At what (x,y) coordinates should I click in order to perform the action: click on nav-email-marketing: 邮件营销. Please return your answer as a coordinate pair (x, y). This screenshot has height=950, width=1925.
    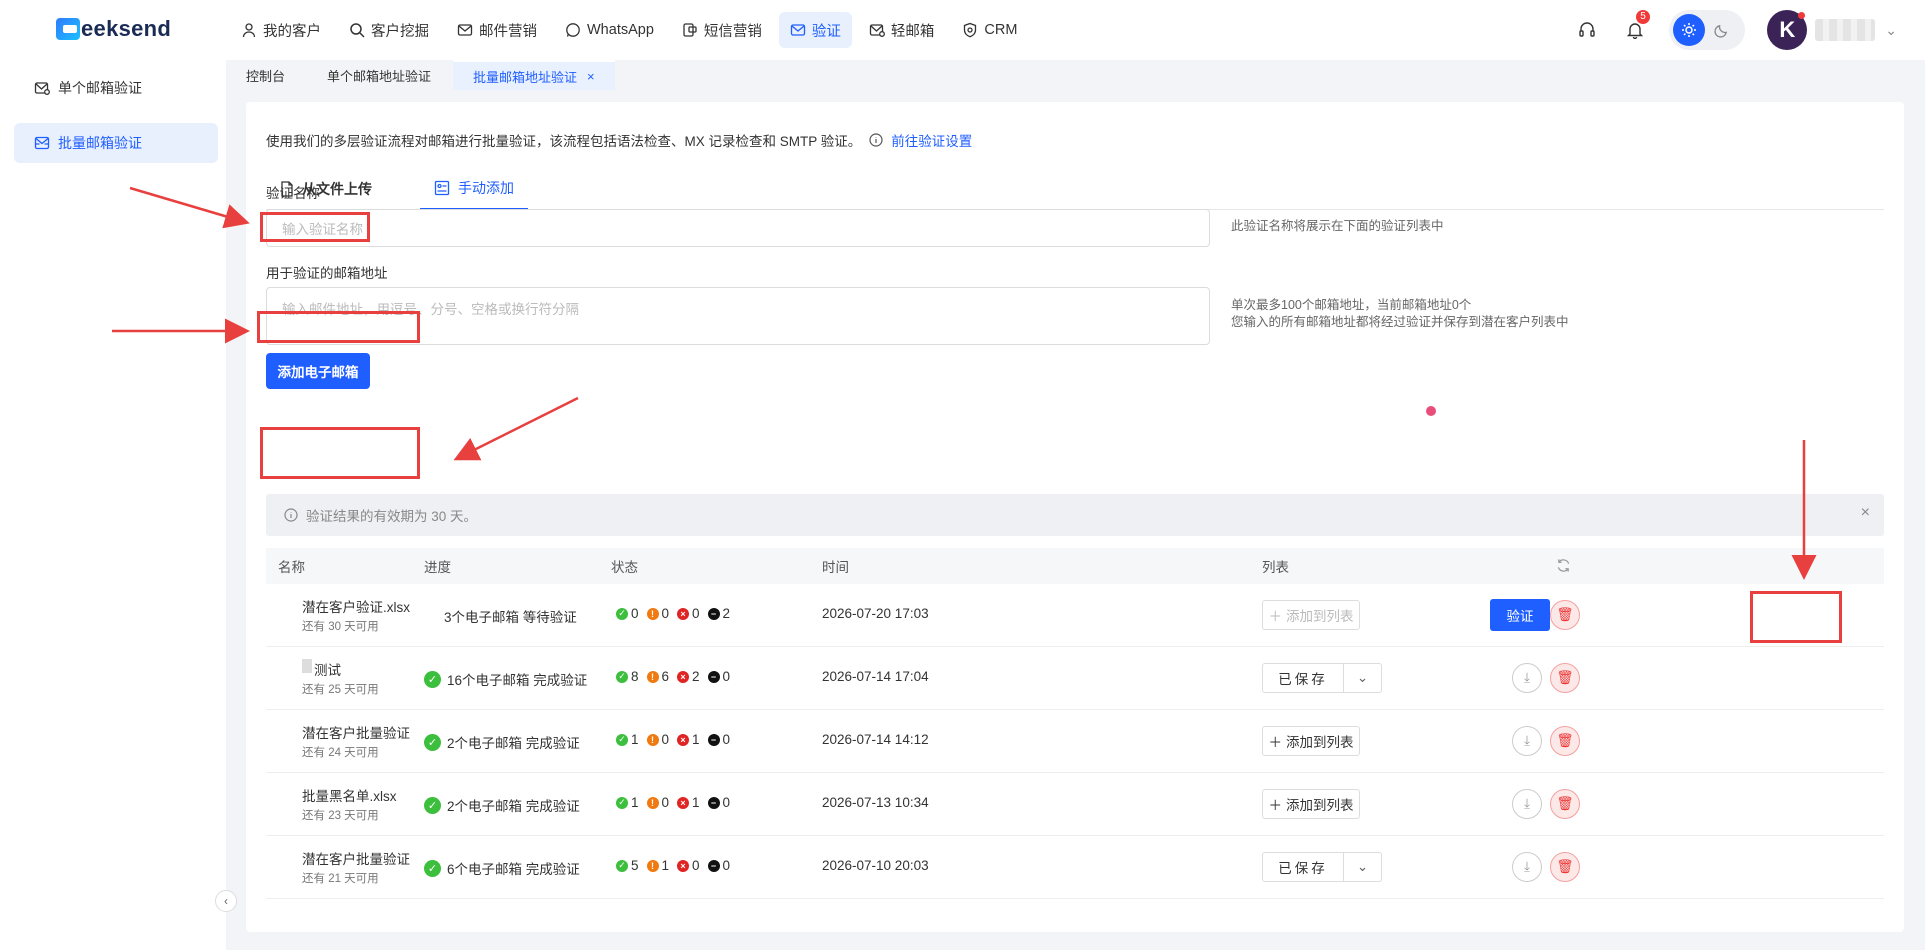
    Looking at the image, I should click on (497, 30).